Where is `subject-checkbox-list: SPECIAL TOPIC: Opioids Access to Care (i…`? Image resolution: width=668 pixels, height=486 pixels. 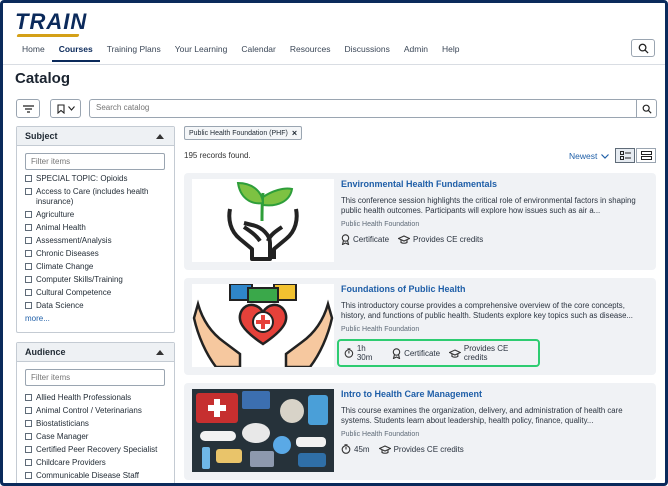
subject-checkbox-list: SPECIAL TOPIC: Opioids Access to Care (i… is located at coordinates (95, 242).